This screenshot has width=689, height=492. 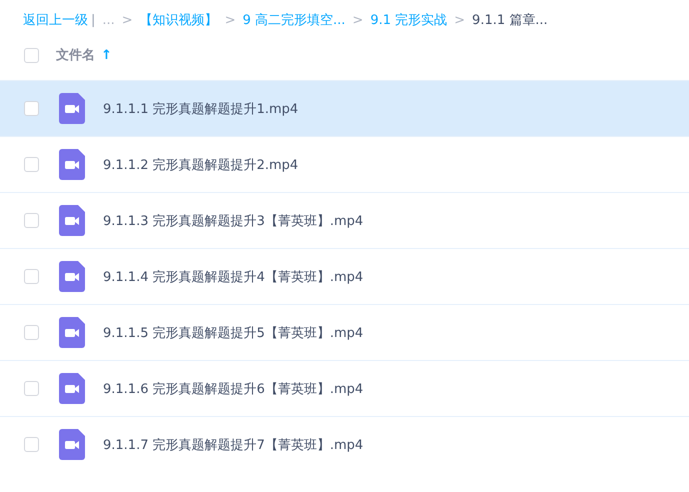 What do you see at coordinates (200, 109) in the screenshot?
I see `file-name: 9.1.1.1 完形真题解题提升1.mp4` at bounding box center [200, 109].